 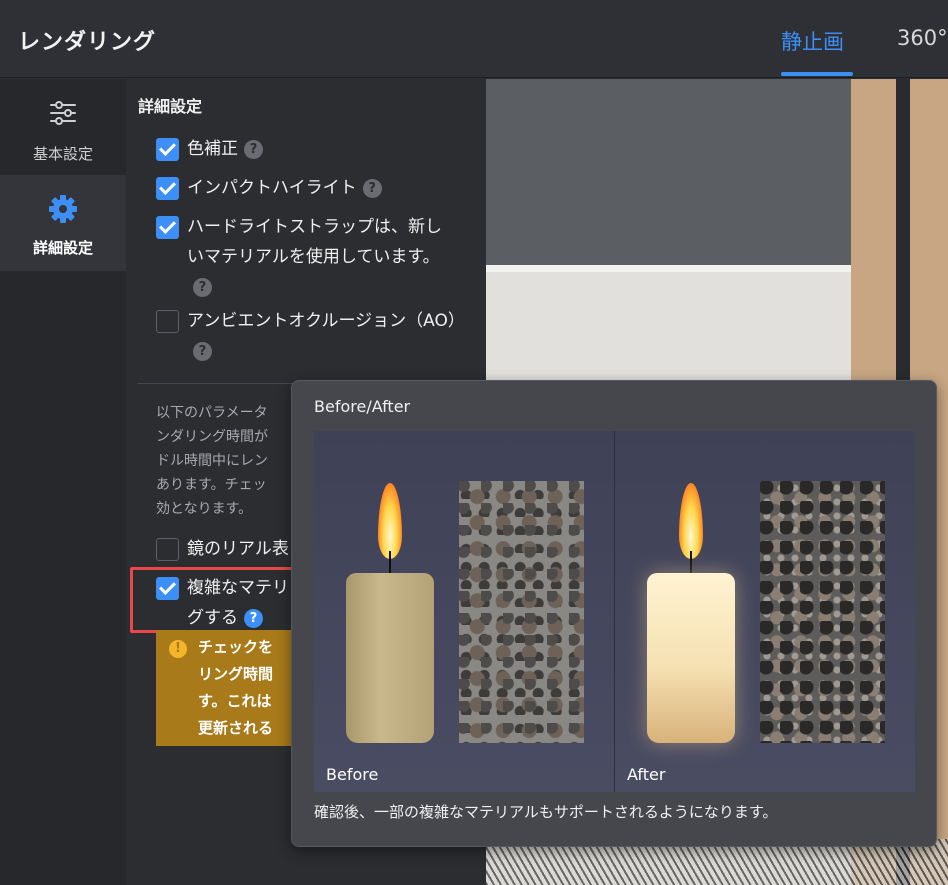 I want to click on warning-text: チェックを リング時間 す。これは 更新される, so click(x=236, y=687).